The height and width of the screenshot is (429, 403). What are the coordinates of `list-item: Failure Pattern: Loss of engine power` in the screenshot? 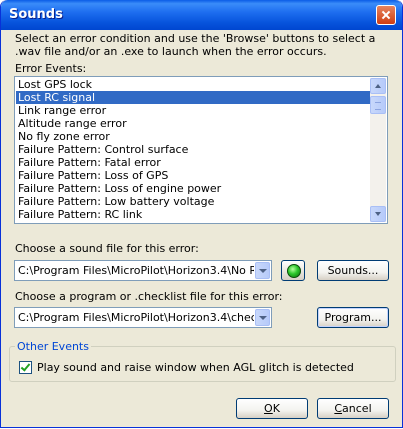 It's located at (193, 188).